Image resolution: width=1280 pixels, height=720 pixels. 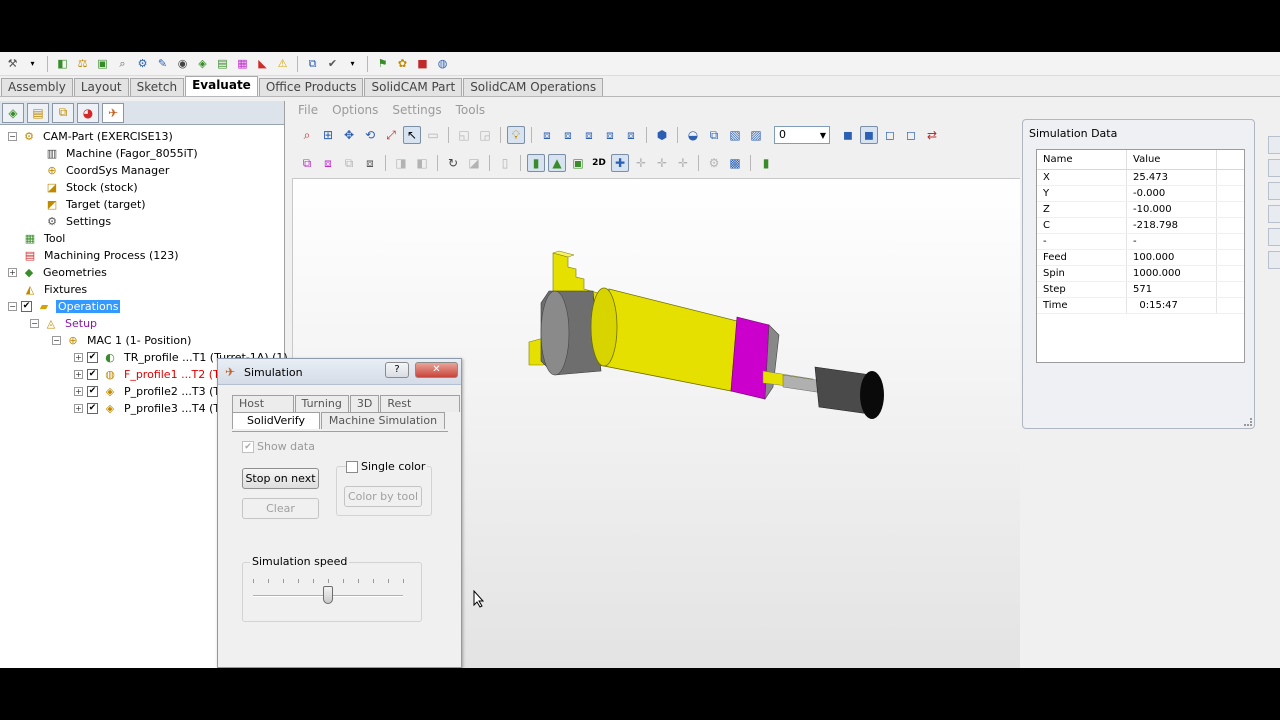 What do you see at coordinates (412, 135) in the screenshot?
I see `select-icon: ↖` at bounding box center [412, 135].